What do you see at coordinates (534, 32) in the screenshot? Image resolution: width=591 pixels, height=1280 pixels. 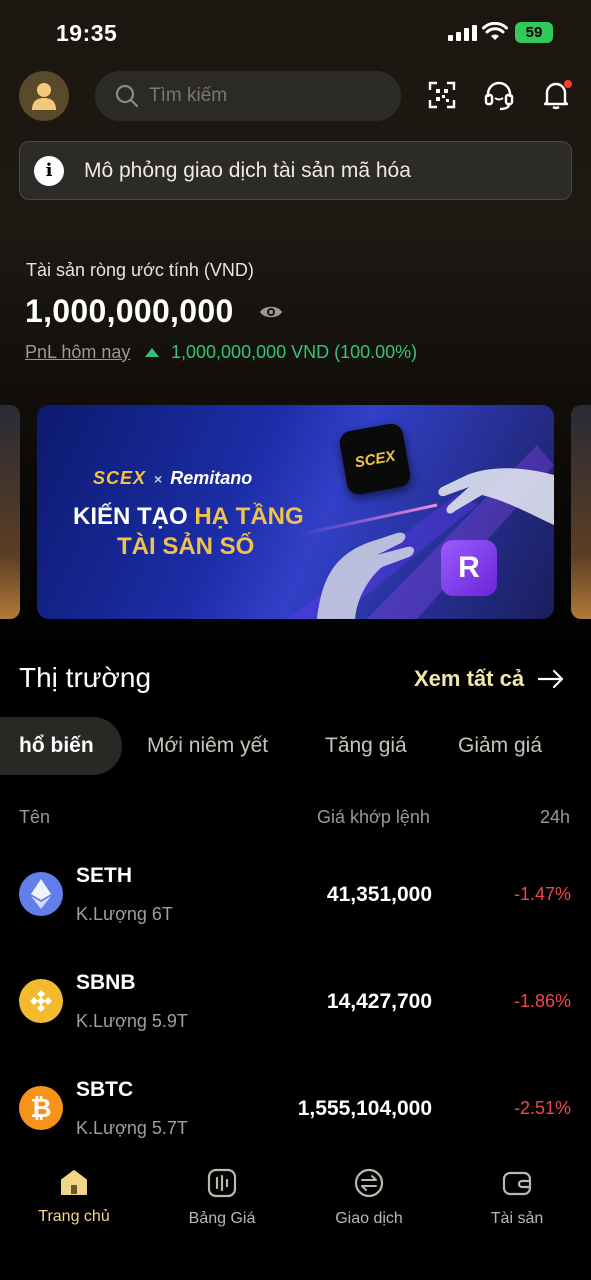 I see `battery-icon: 59` at bounding box center [534, 32].